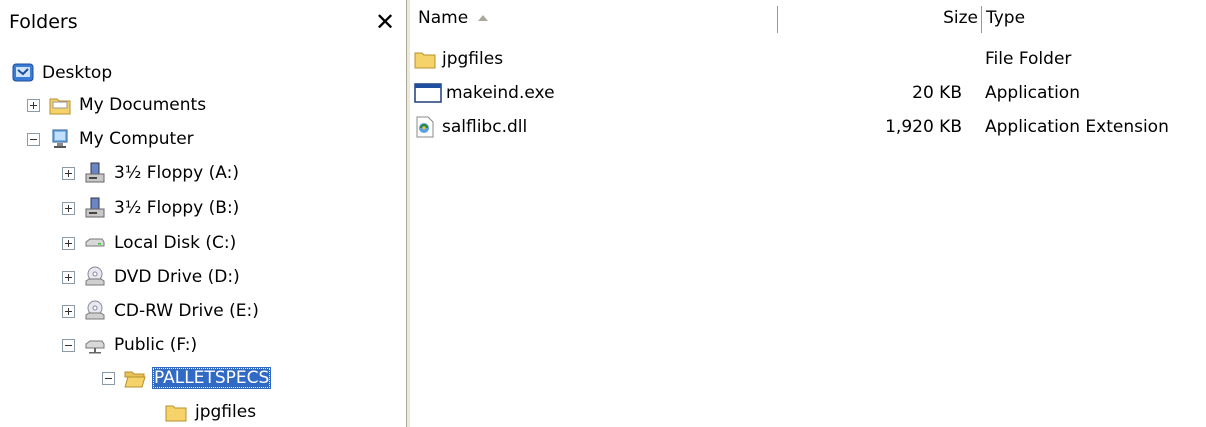 The height and width of the screenshot is (427, 1206). I want to click on tree-item-label: CD-RW Drive (E:), so click(186, 311).